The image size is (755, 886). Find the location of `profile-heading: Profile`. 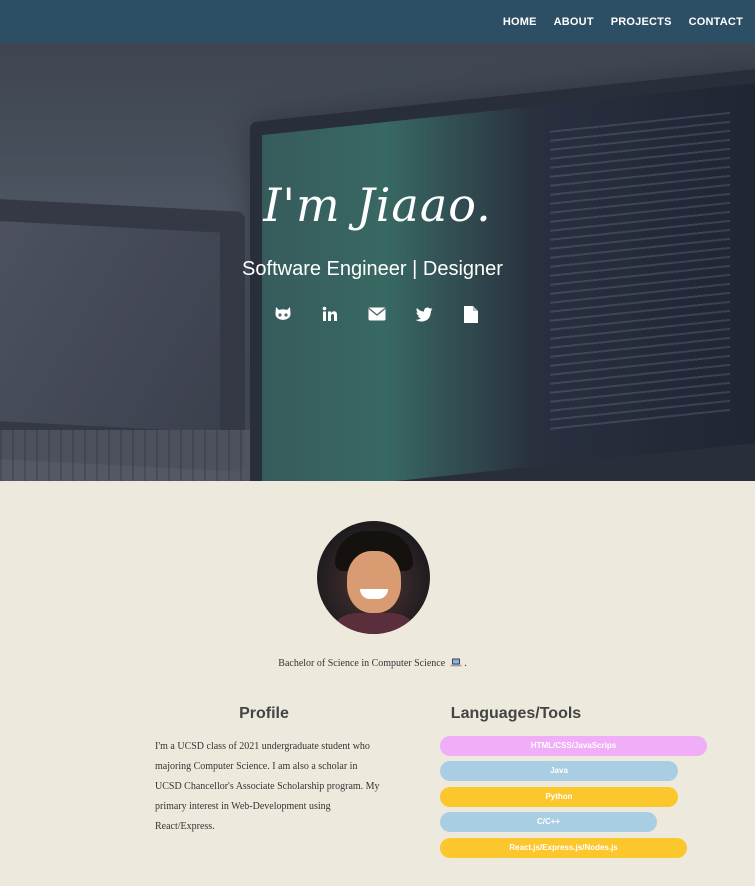

profile-heading: Profile is located at coordinates (264, 713).